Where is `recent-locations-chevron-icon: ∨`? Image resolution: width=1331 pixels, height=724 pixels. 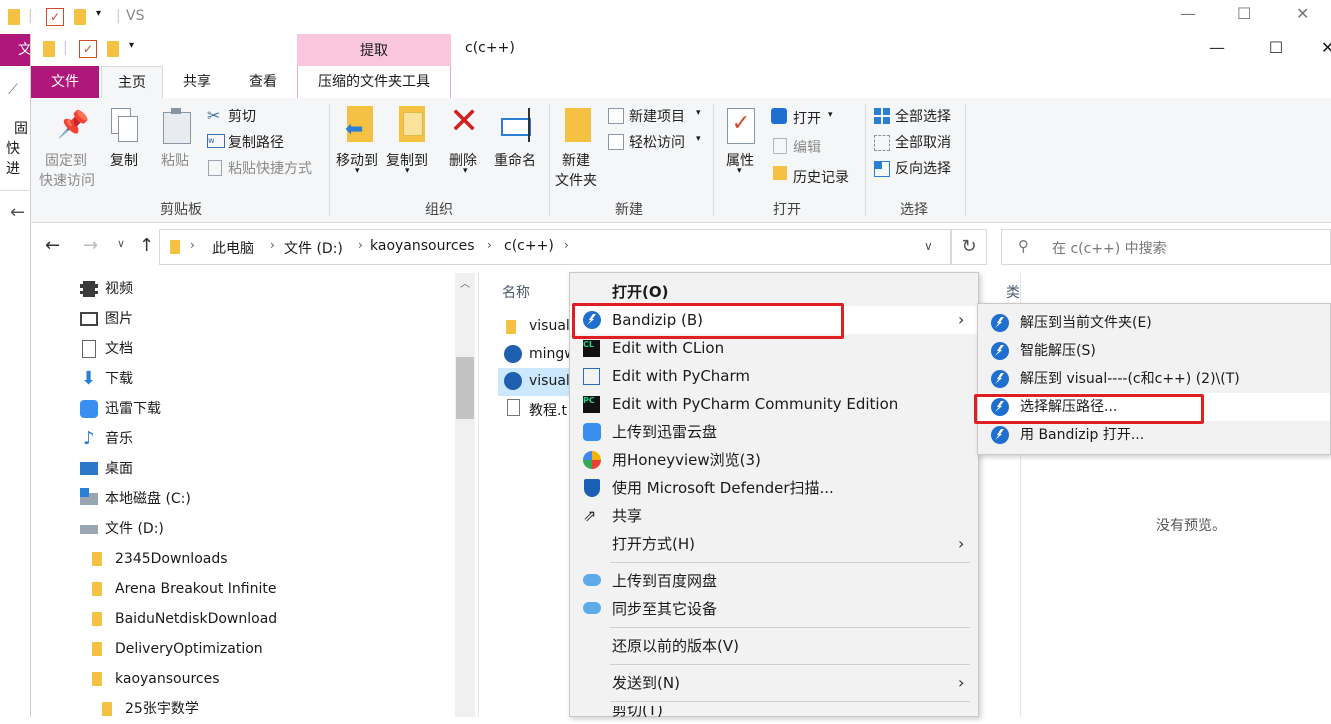
recent-locations-chevron-icon: ∨ is located at coordinates (121, 243).